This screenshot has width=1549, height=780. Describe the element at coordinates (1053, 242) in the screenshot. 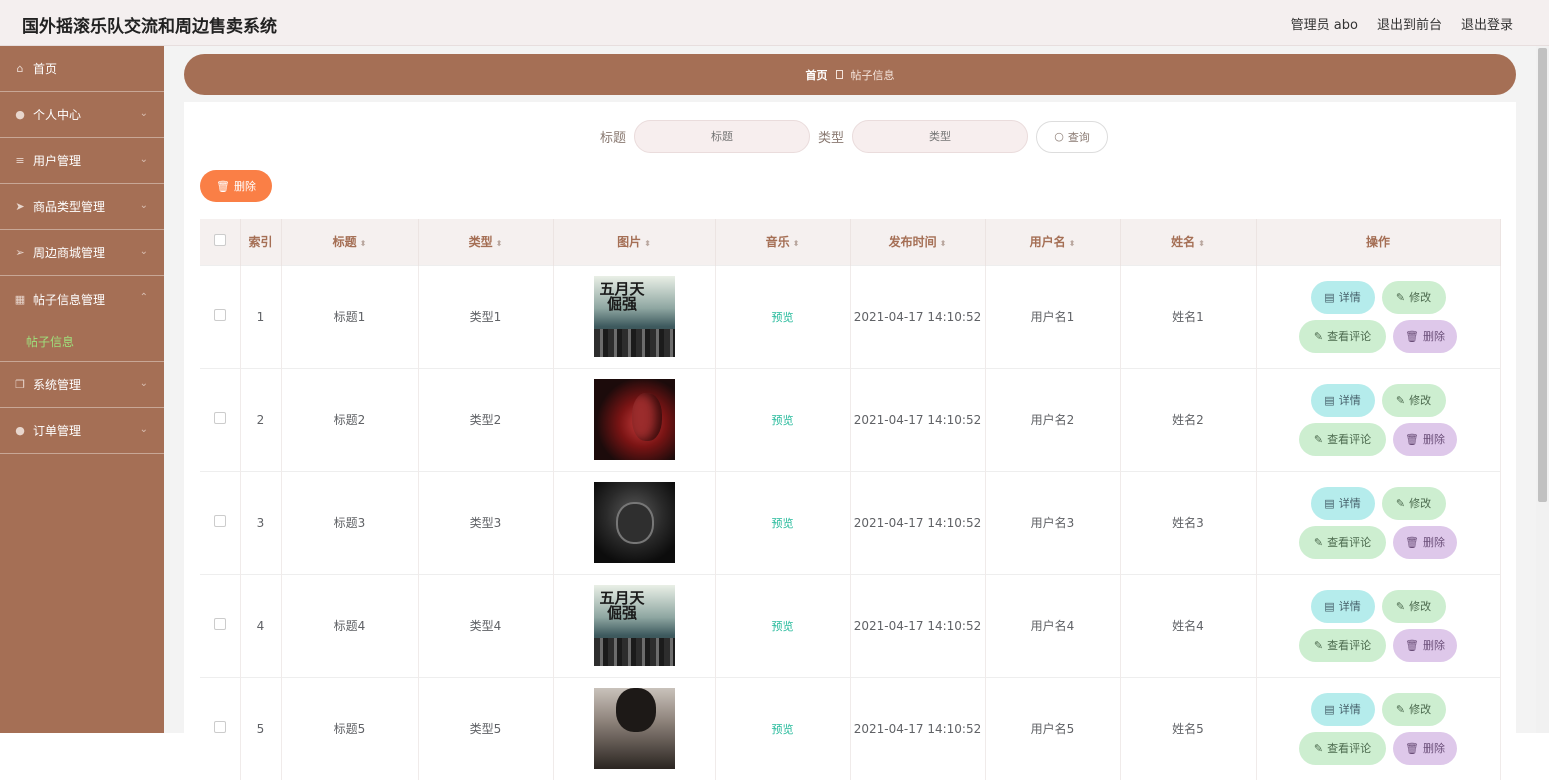

I see `column-header: 用户名 ⬍` at that location.